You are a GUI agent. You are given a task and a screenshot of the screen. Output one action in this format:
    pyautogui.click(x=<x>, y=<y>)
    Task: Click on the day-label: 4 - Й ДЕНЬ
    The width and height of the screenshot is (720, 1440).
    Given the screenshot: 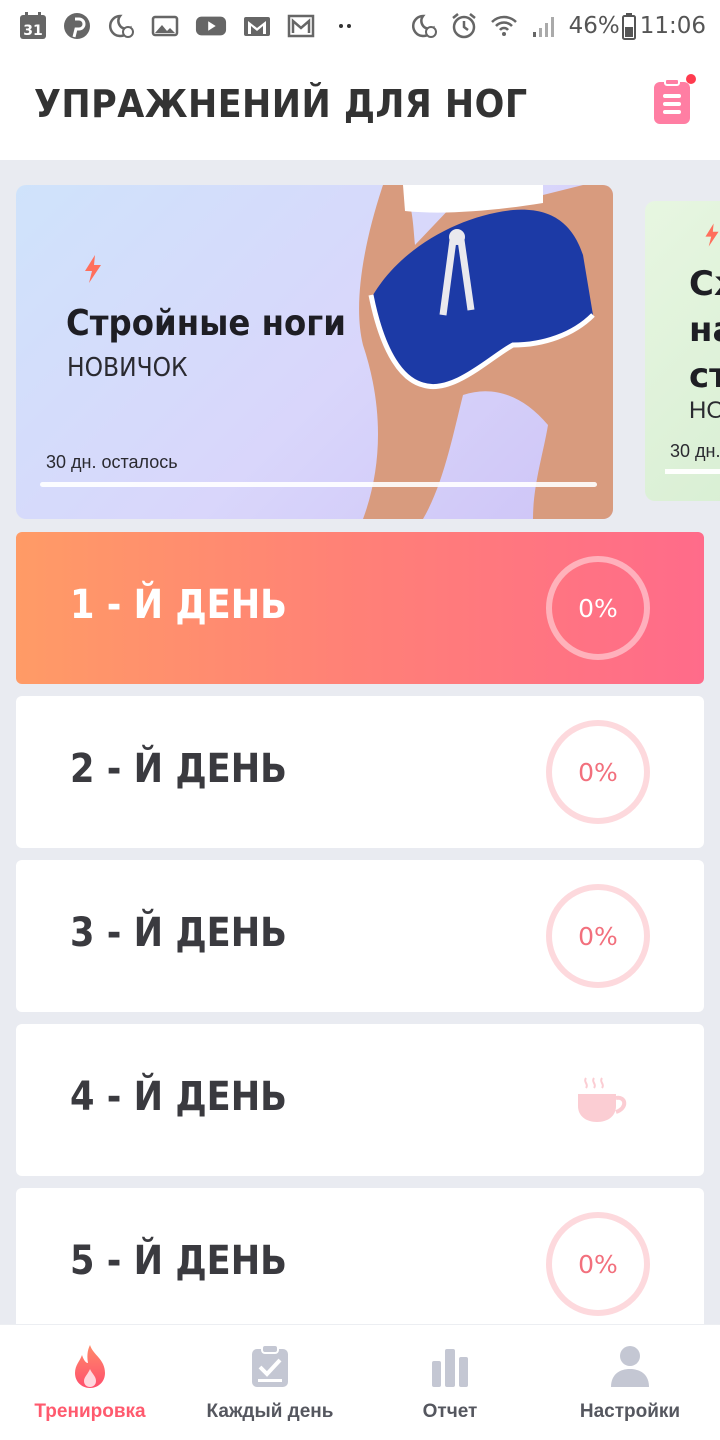 What is the action you would take?
    pyautogui.click(x=179, y=1097)
    